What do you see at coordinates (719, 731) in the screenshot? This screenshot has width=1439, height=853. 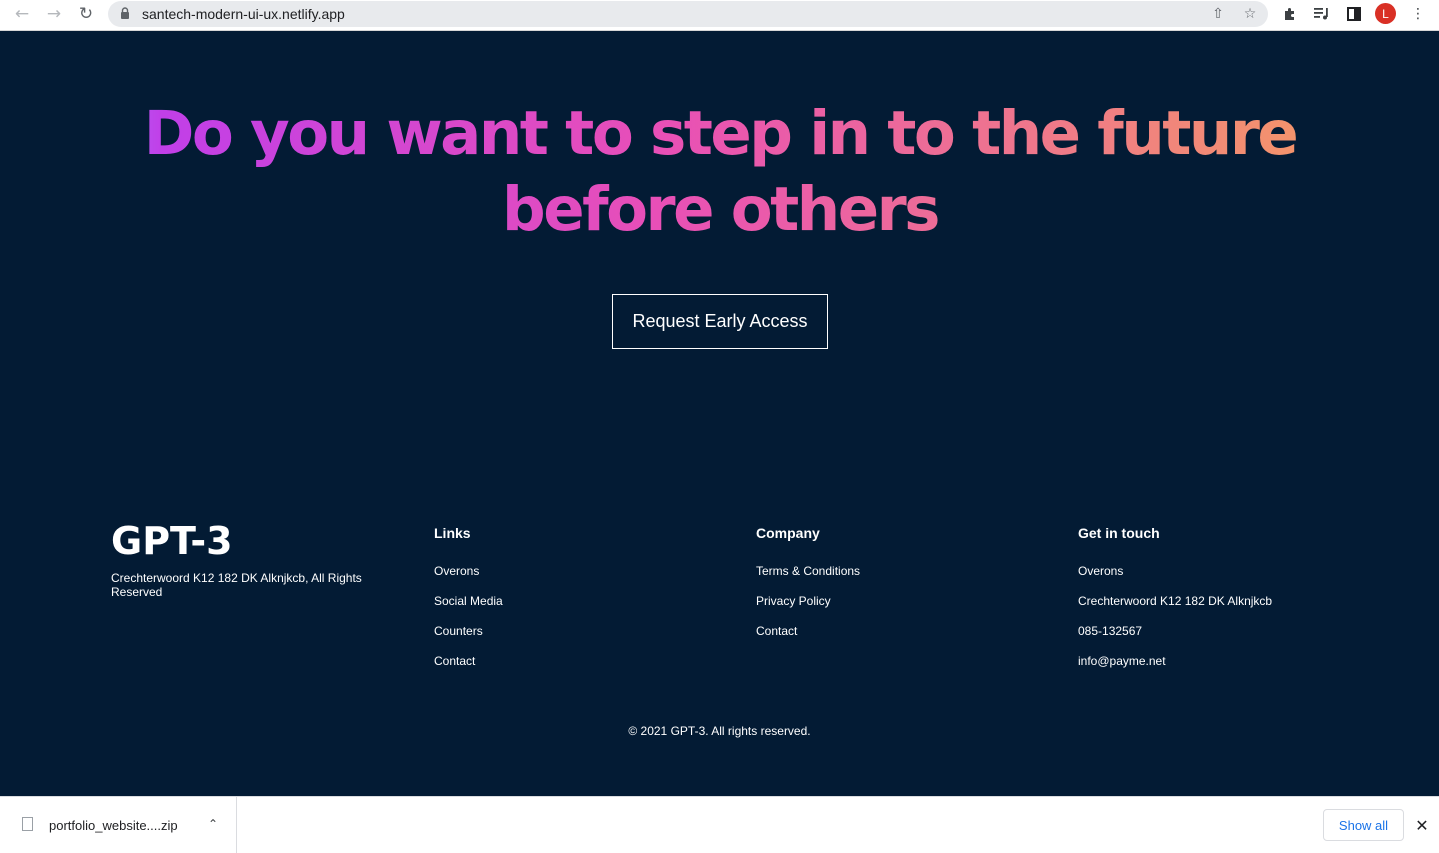 I see `footer-copyright: © 2021 GPT-3. All rights reserved.` at bounding box center [719, 731].